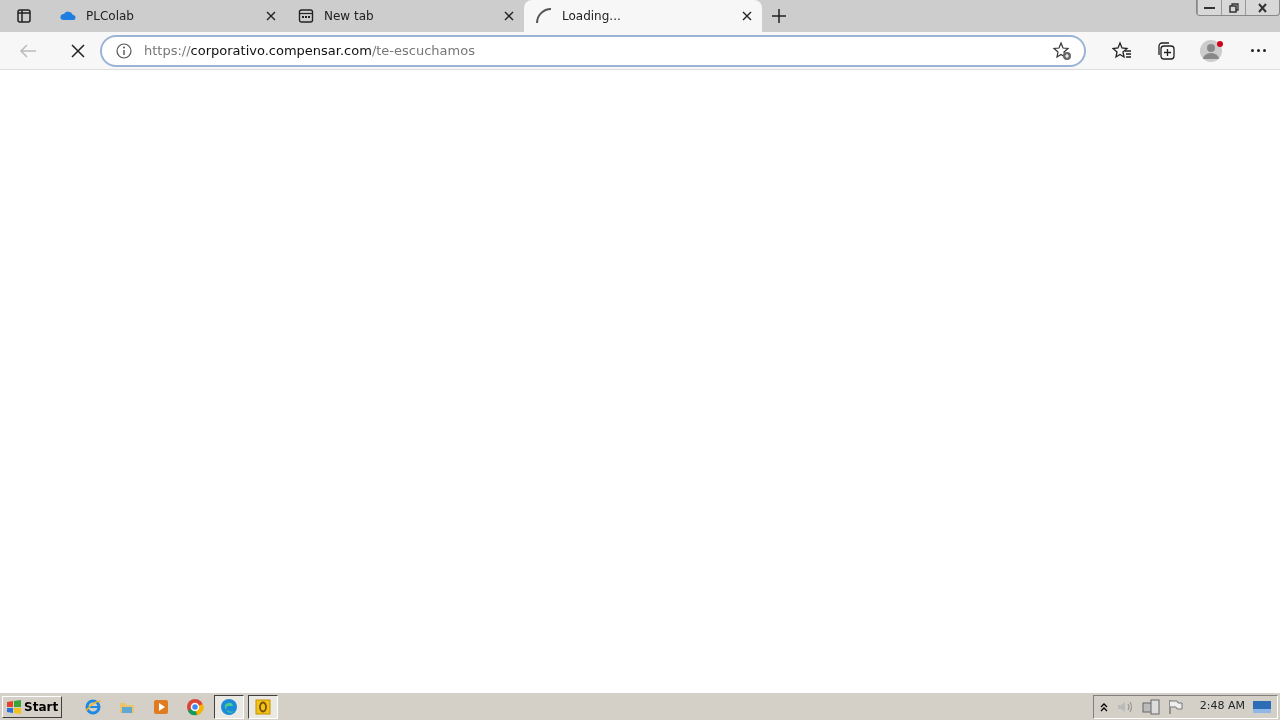  Describe the element at coordinates (1222, 706) in the screenshot. I see `clock-text: 2:48 AM` at that location.